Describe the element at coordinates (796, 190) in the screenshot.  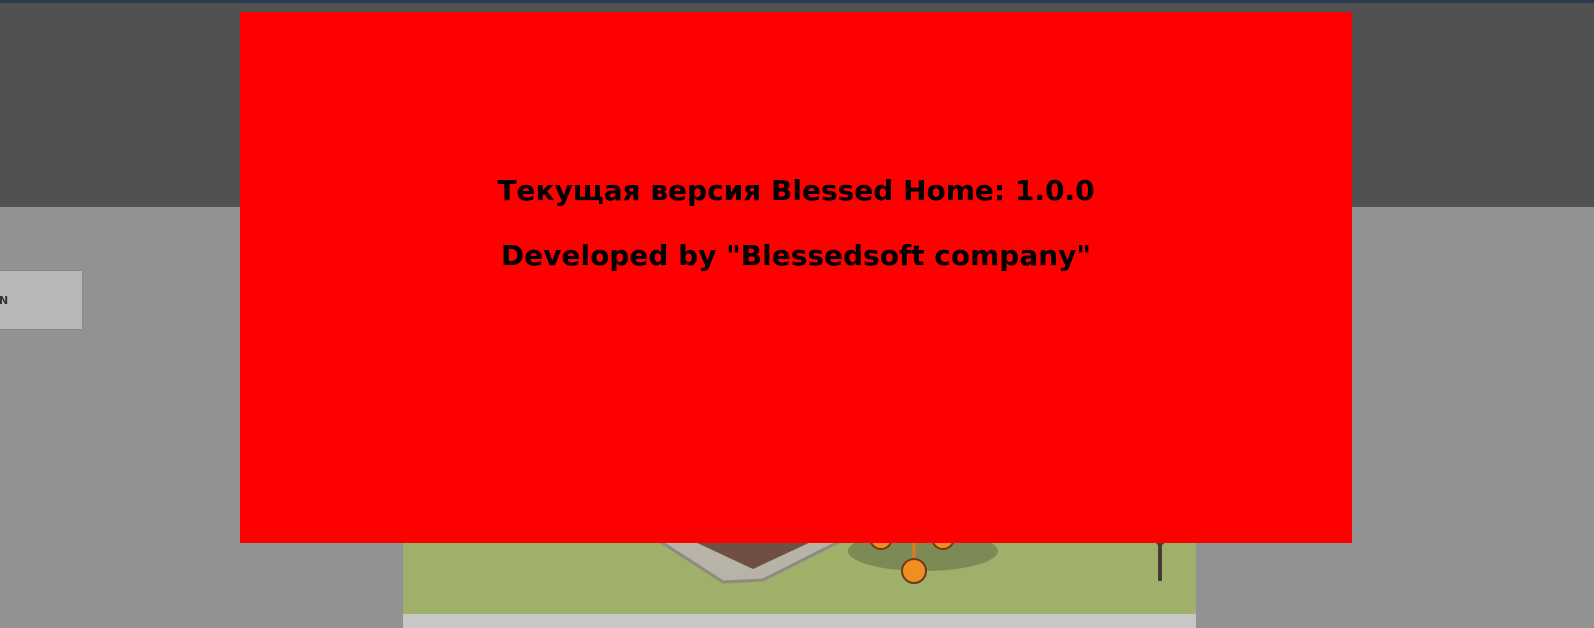
I see `version-text: Текущая версия Blessed Home: 1.0.0` at that location.